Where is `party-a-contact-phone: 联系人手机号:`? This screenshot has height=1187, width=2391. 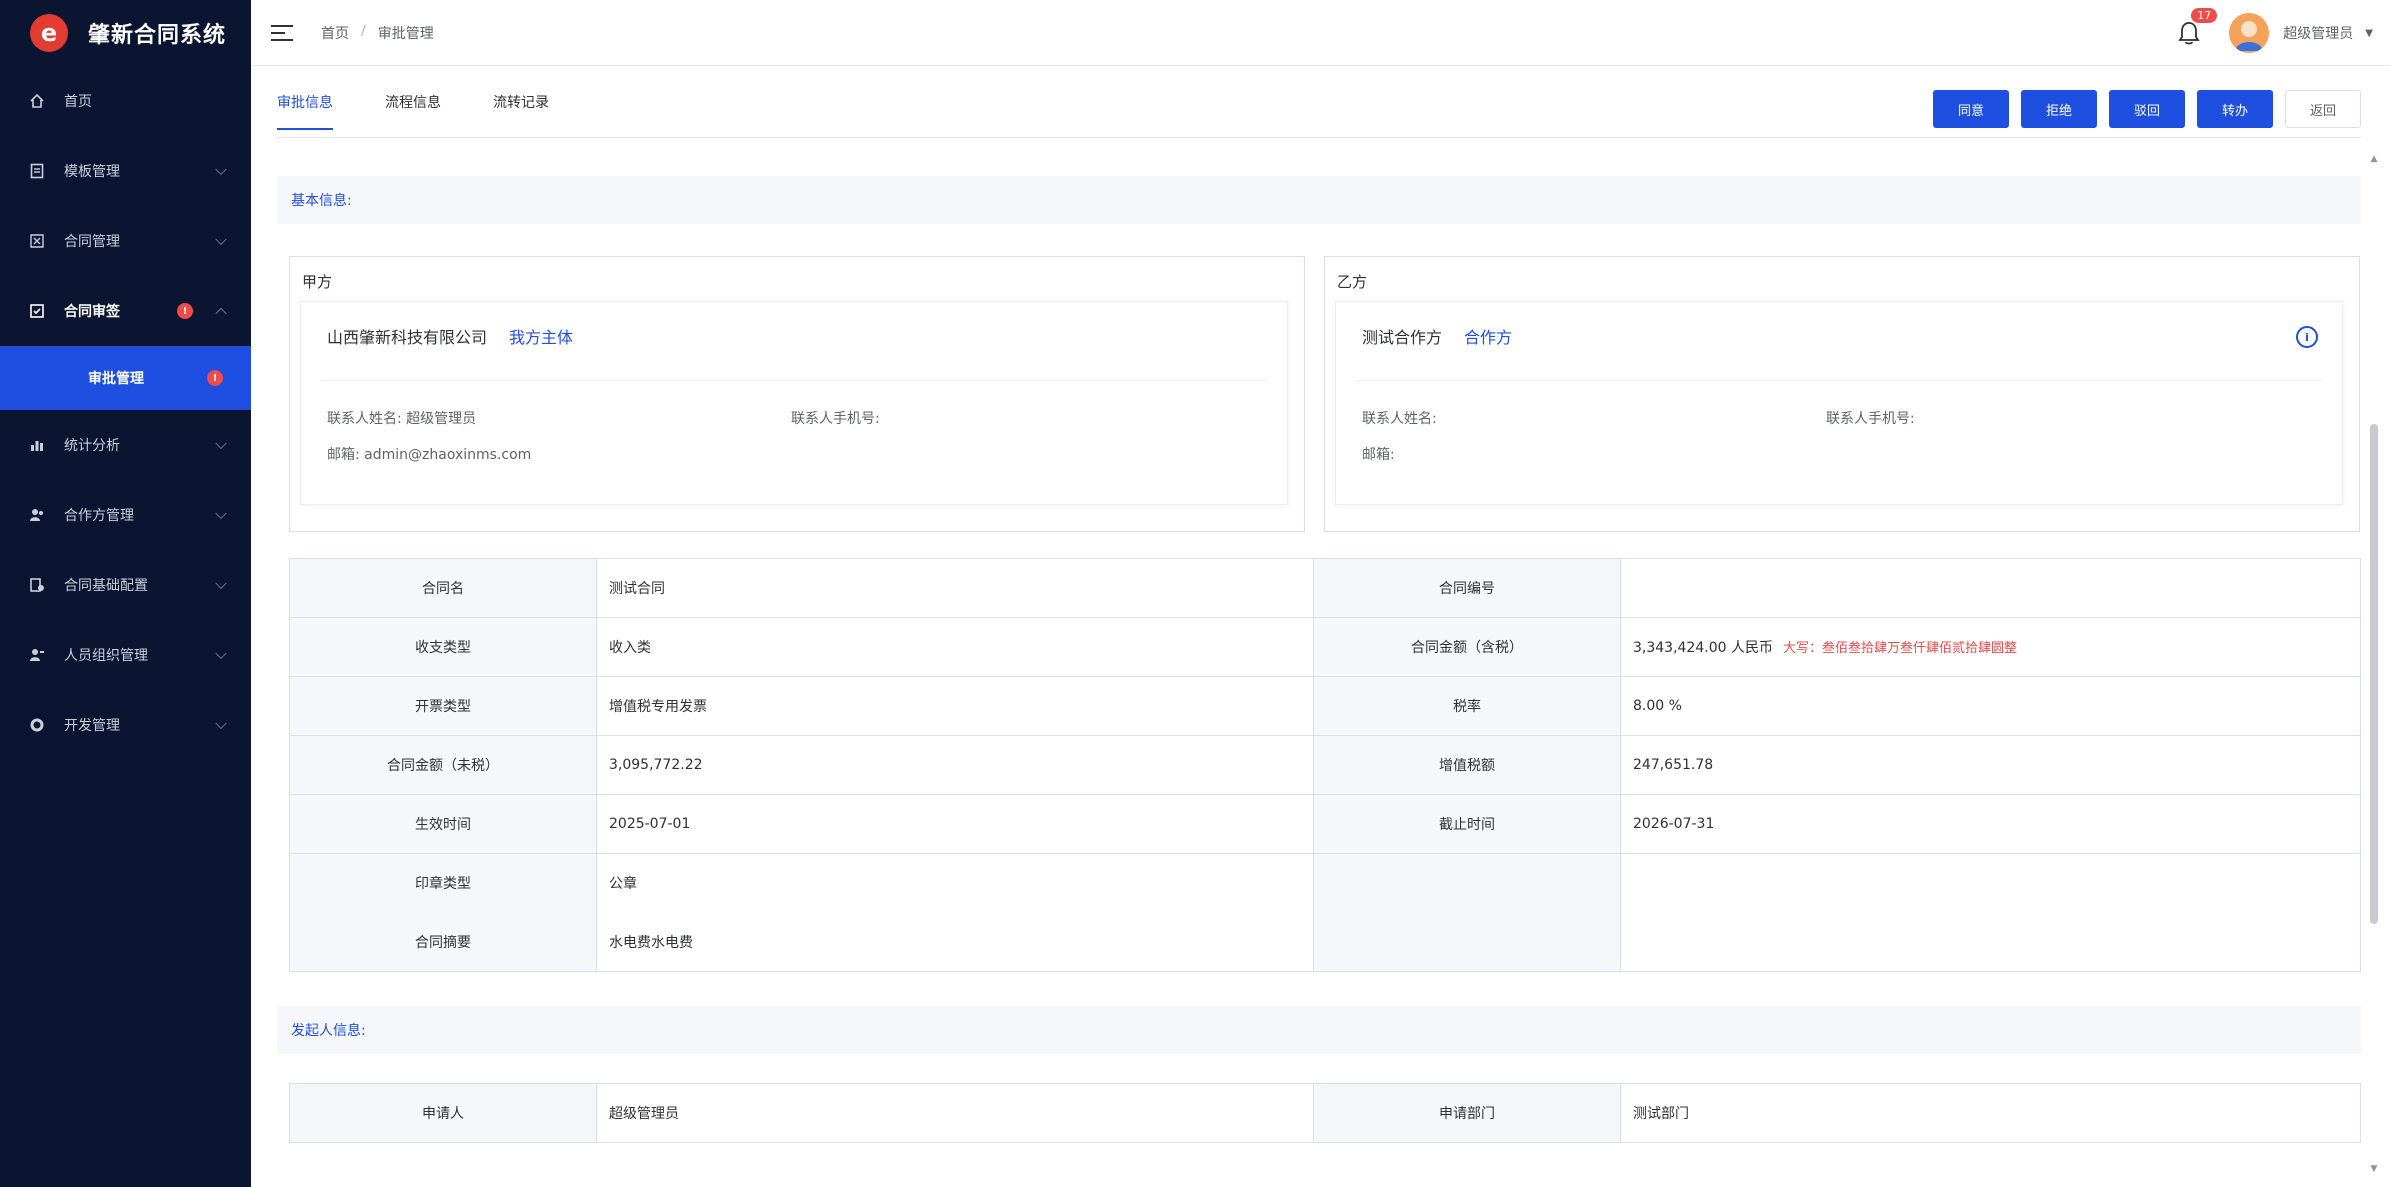 party-a-contact-phone: 联系人手机号: is located at coordinates (835, 418).